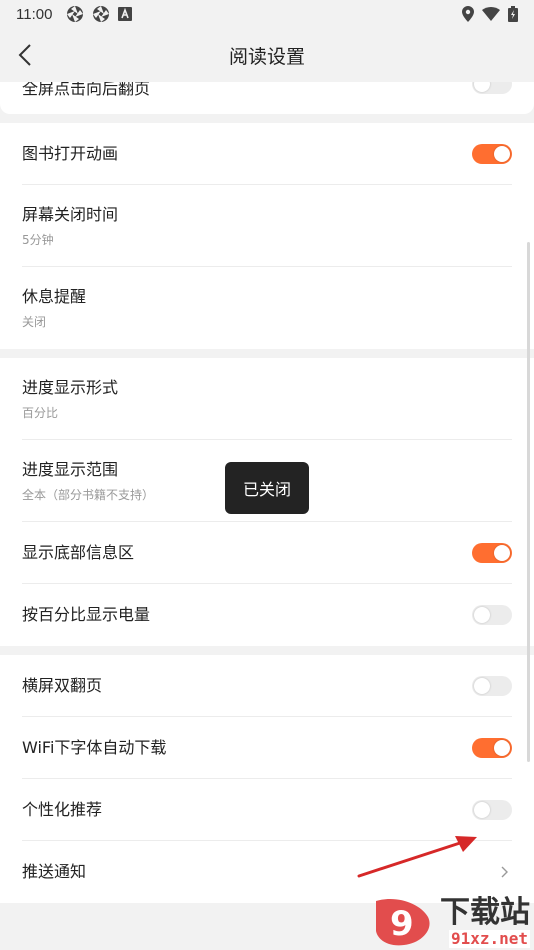  Describe the element at coordinates (94, 747) in the screenshot. I see `setting-label: WiFi下字体自动下载` at that location.